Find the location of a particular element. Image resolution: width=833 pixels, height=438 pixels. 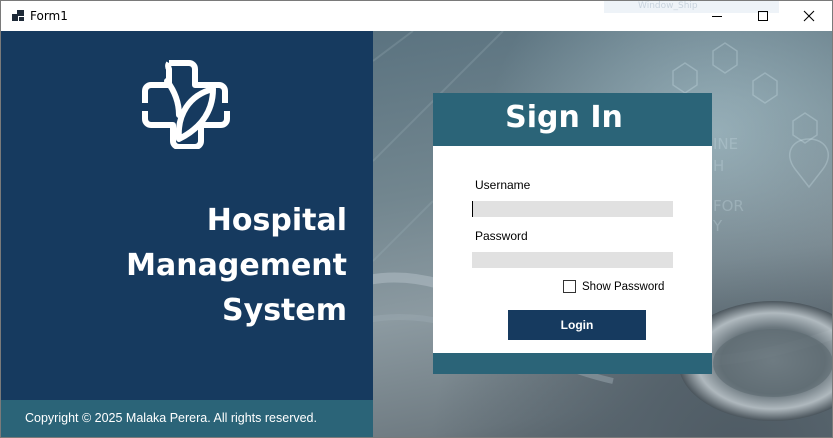

title-bar: Form1 Window_Ship is located at coordinates (416, 16).